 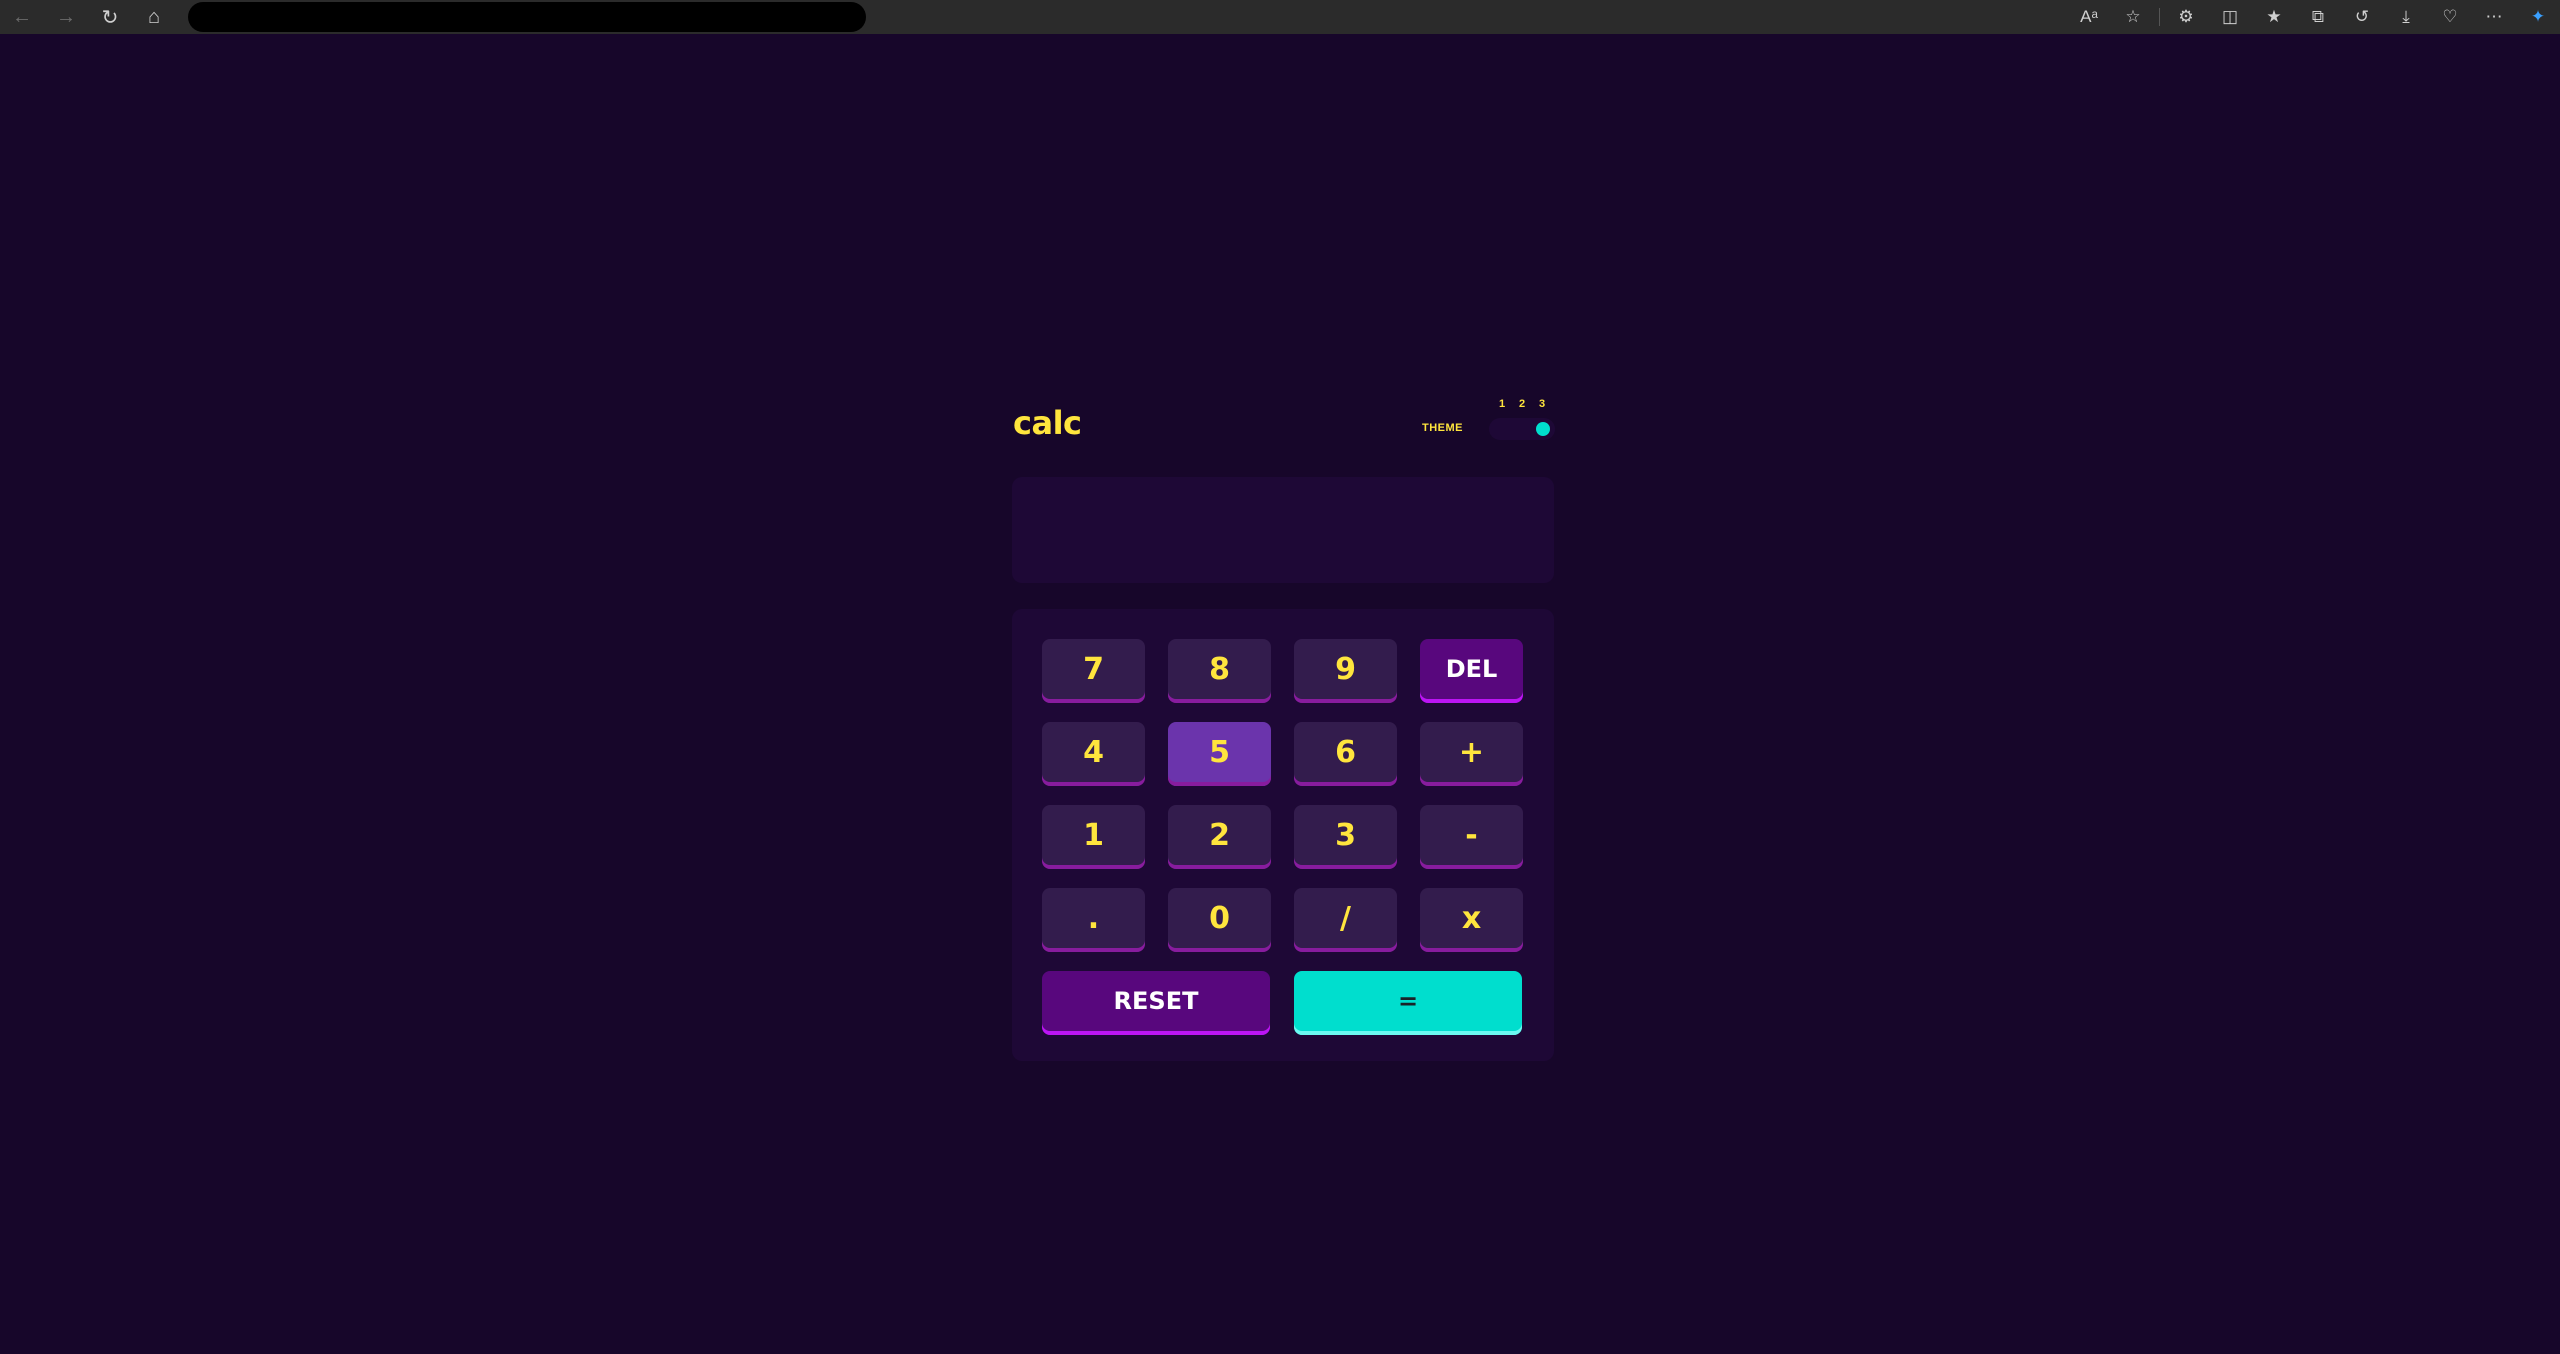 I want to click on key-multiply: x, so click(x=1471, y=920).